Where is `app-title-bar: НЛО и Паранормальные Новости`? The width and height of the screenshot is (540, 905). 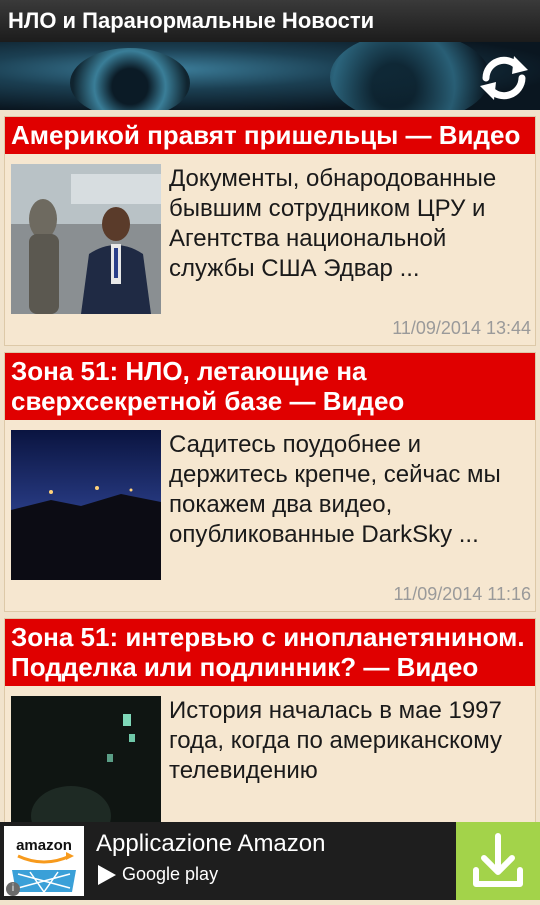
app-title-bar: НЛО и Паранормальные Новости is located at coordinates (270, 21).